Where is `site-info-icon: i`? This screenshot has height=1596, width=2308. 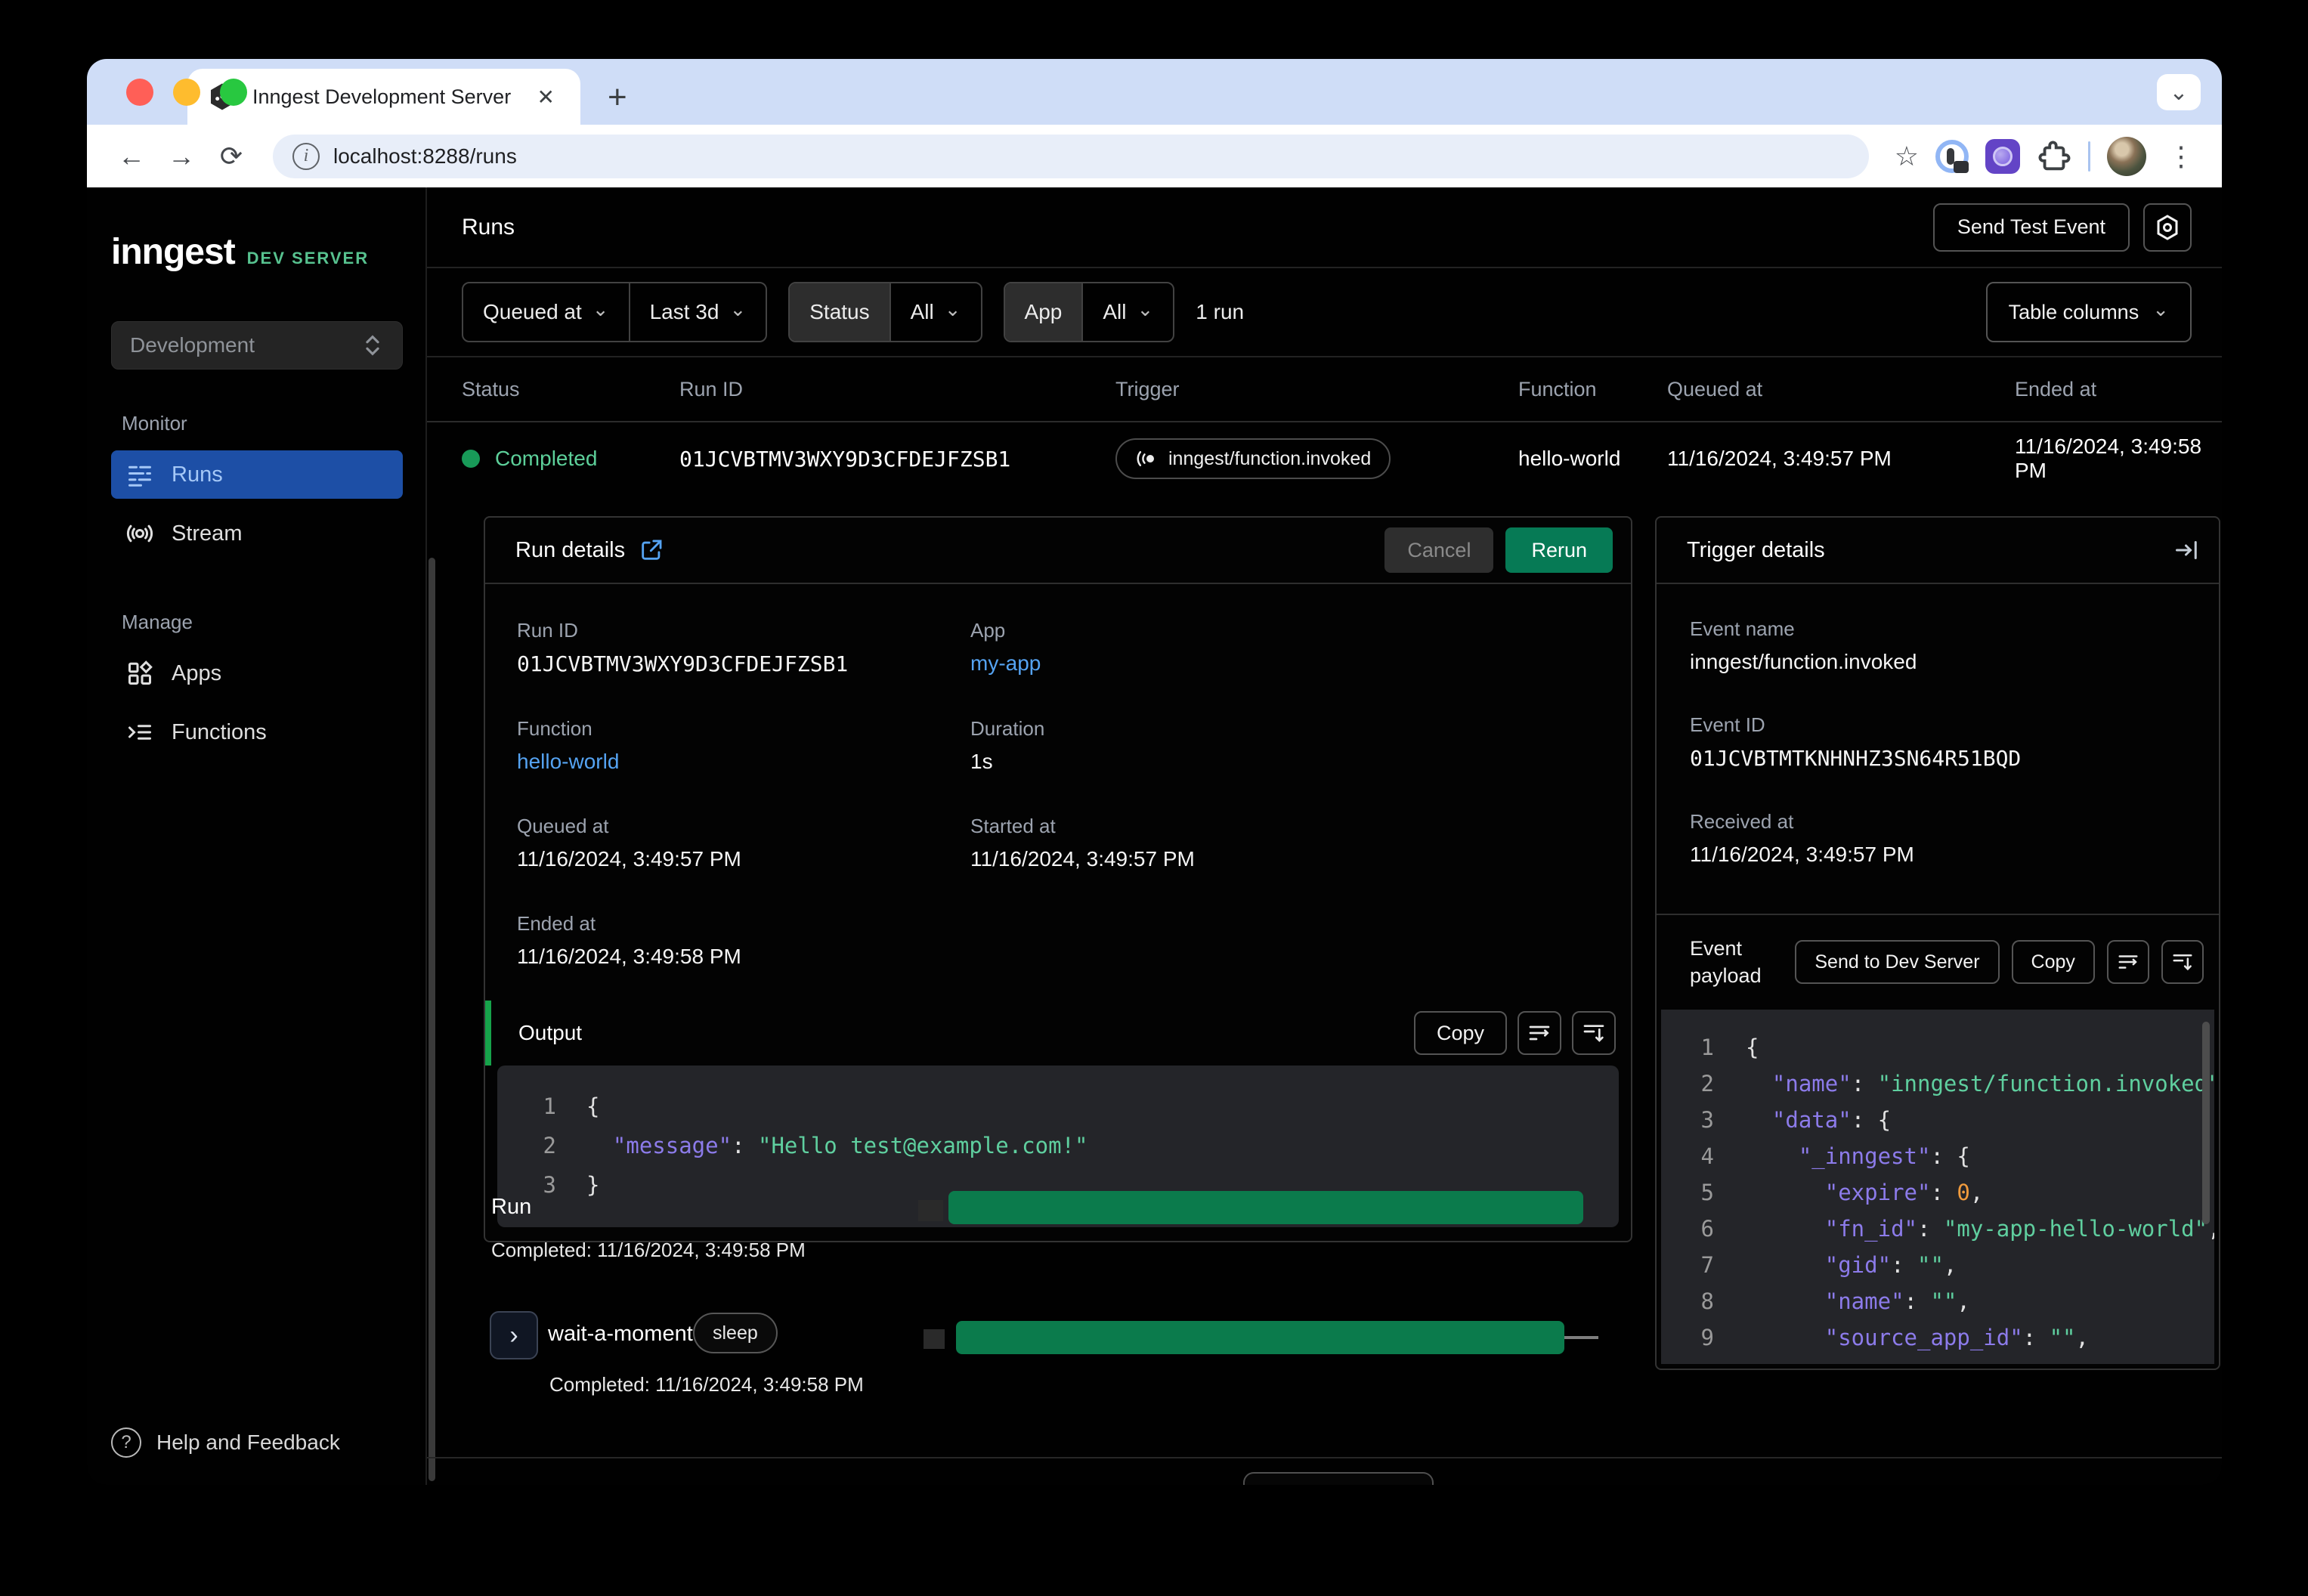
site-info-icon: i is located at coordinates (306, 156).